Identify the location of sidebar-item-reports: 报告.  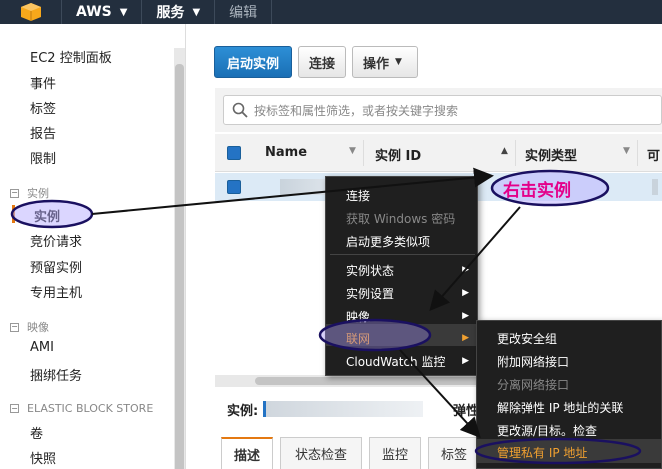
(43, 132).